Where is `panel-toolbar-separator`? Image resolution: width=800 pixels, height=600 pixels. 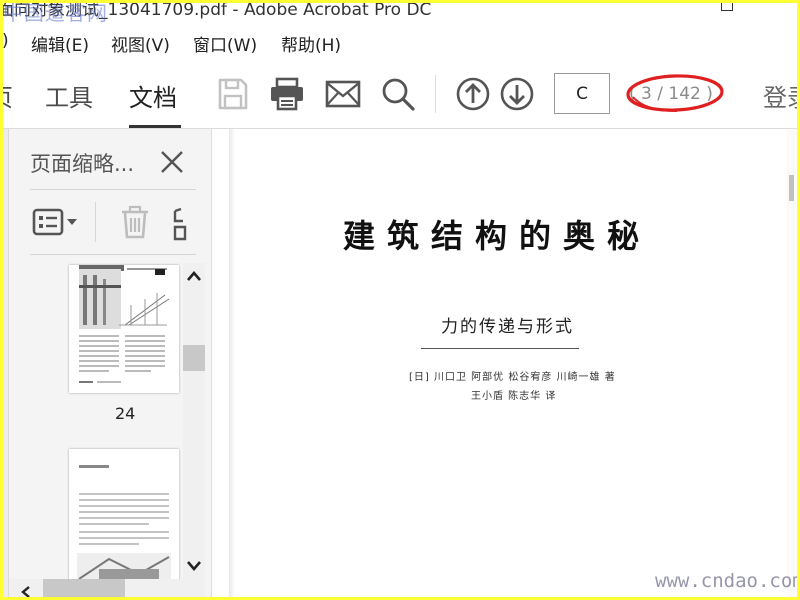
panel-toolbar-separator is located at coordinates (95, 222).